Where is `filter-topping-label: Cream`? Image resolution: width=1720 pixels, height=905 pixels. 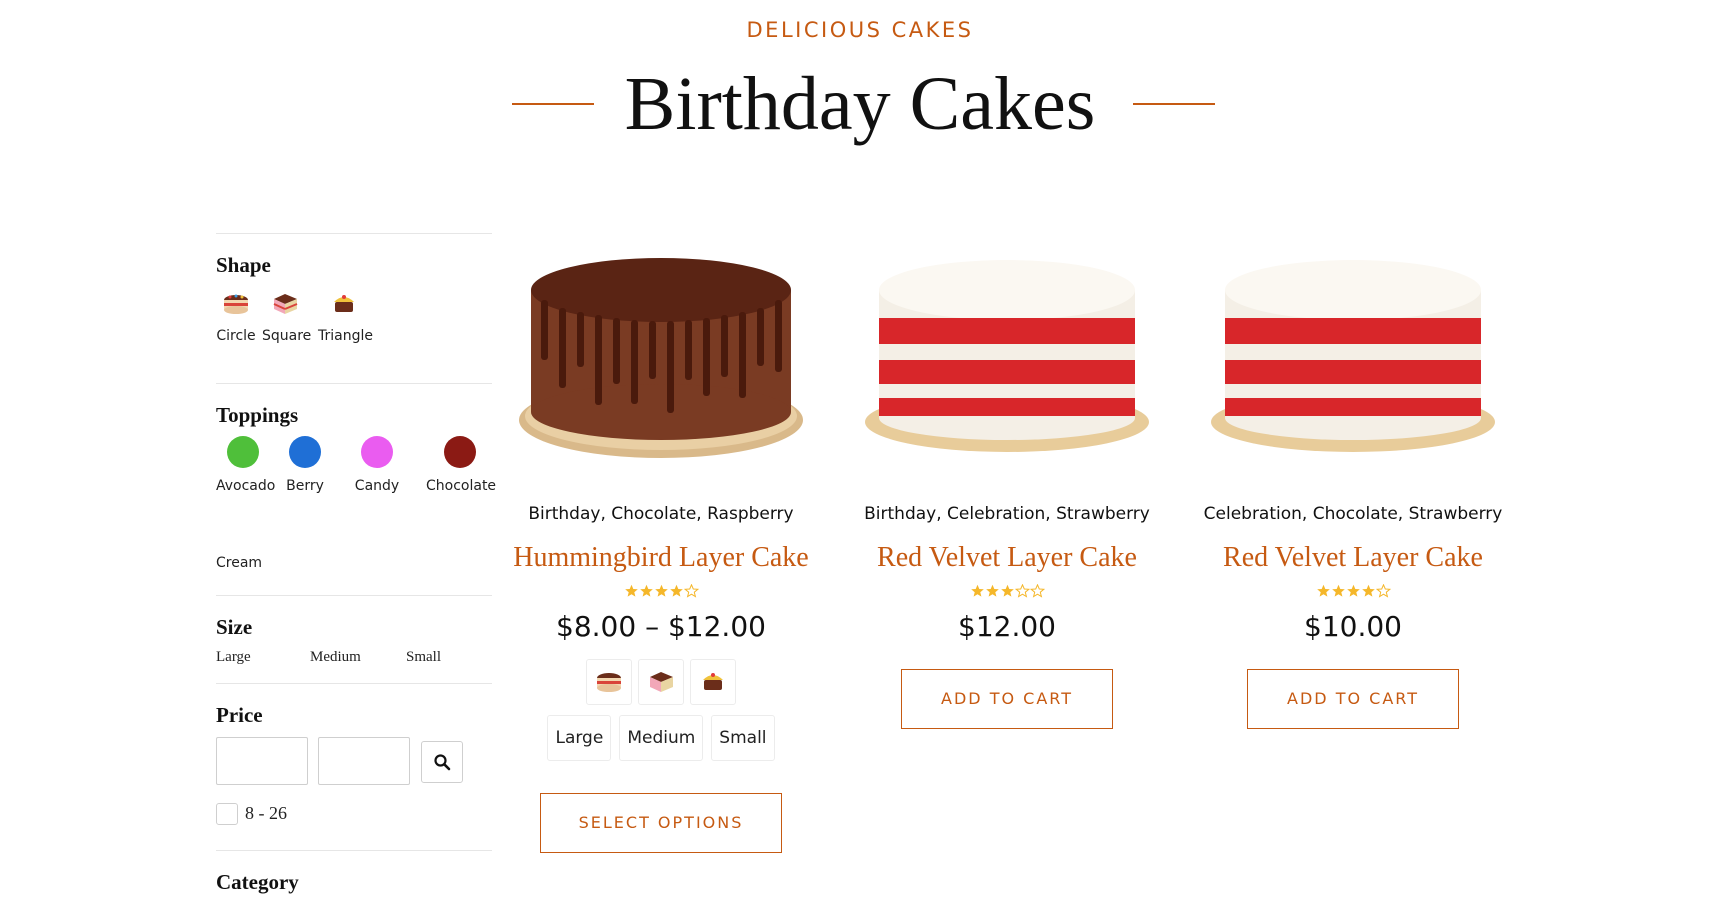
filter-topping-label: Cream is located at coordinates (239, 563).